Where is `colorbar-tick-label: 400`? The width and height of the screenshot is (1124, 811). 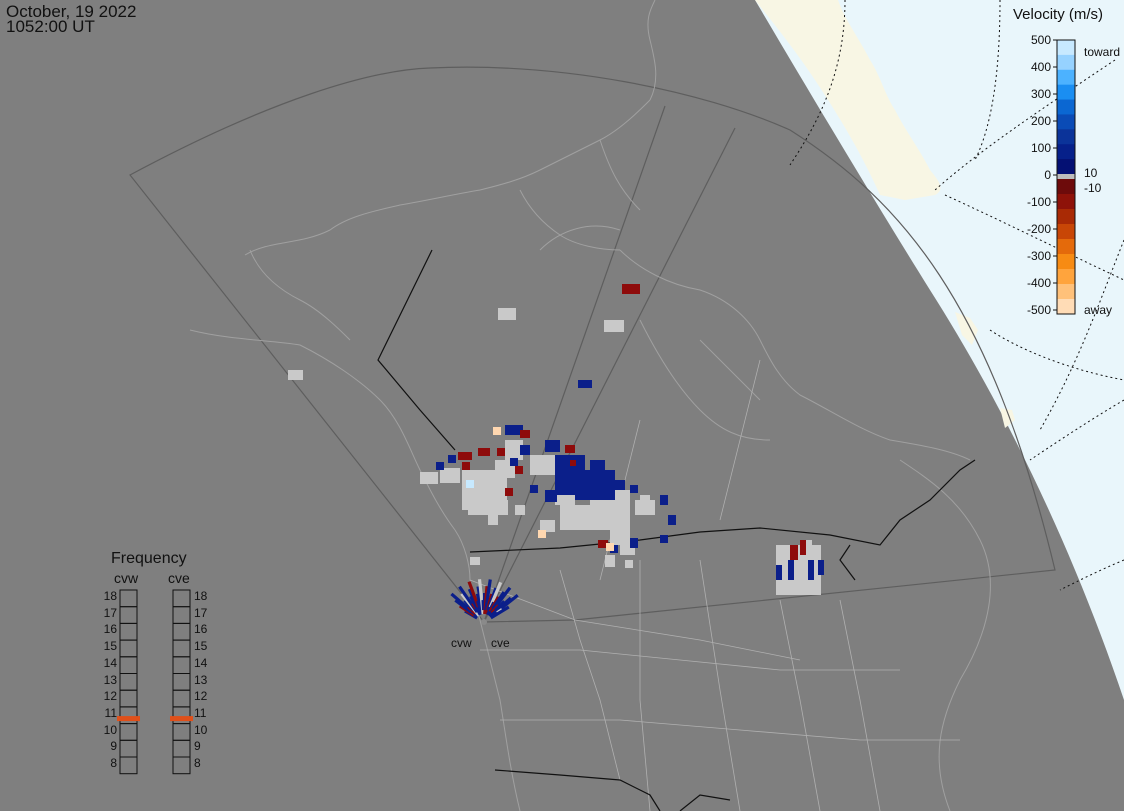 colorbar-tick-label: 400 is located at coordinates (1040, 67).